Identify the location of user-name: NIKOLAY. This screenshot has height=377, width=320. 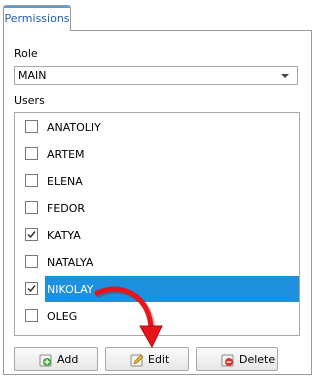
(70, 289).